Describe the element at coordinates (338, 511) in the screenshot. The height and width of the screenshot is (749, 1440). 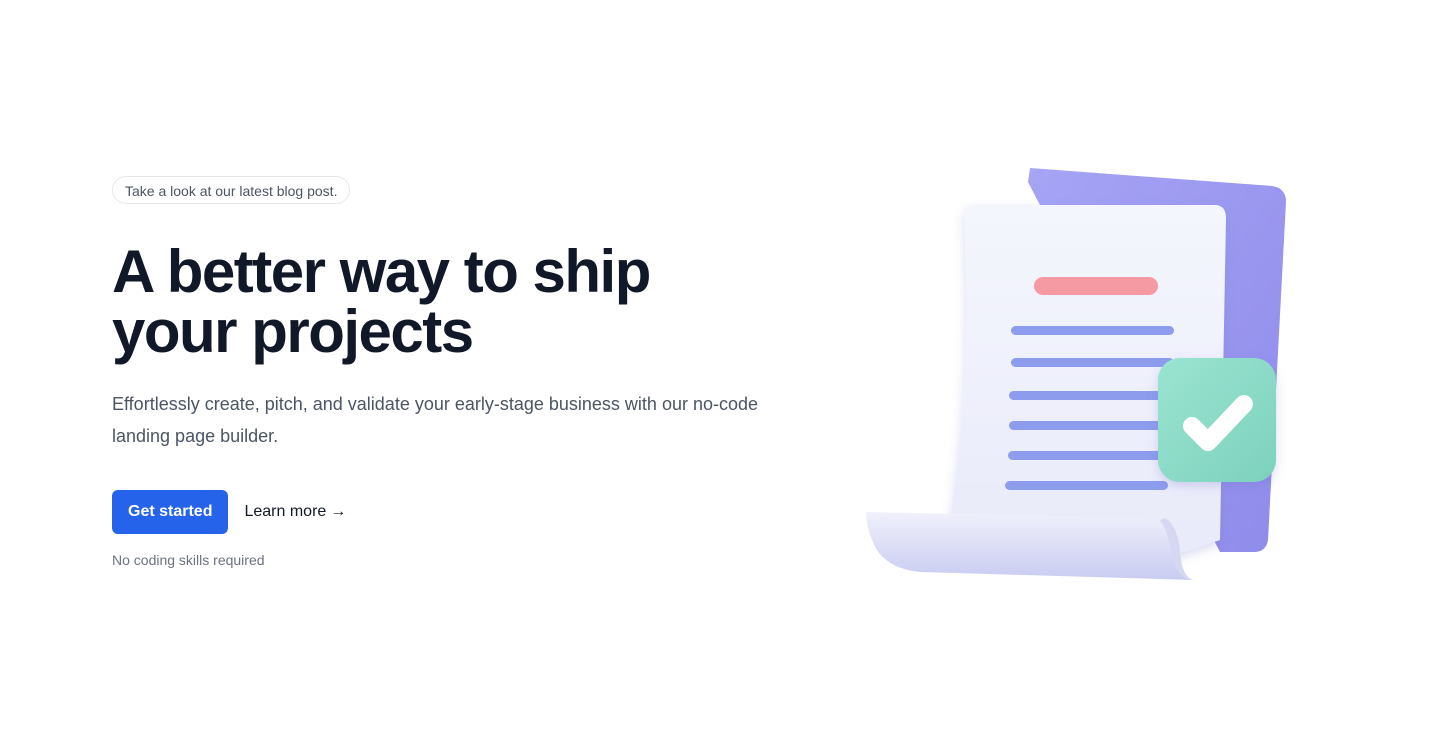
I see `arrow-right-icon: →` at that location.